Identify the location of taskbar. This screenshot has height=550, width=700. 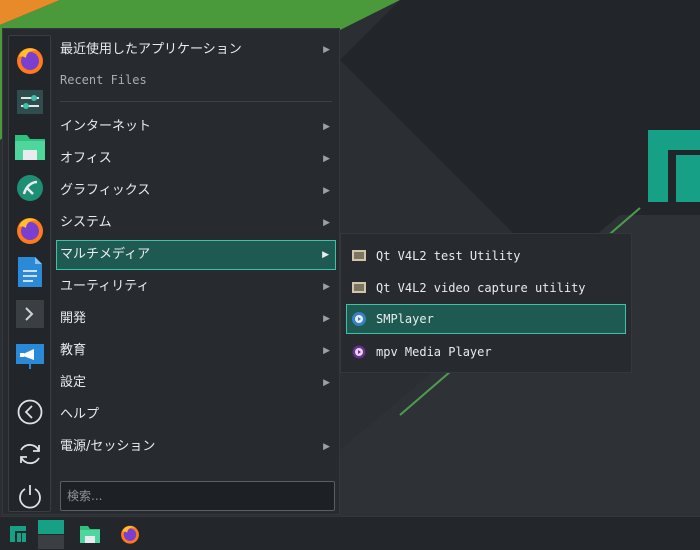
(350, 533).